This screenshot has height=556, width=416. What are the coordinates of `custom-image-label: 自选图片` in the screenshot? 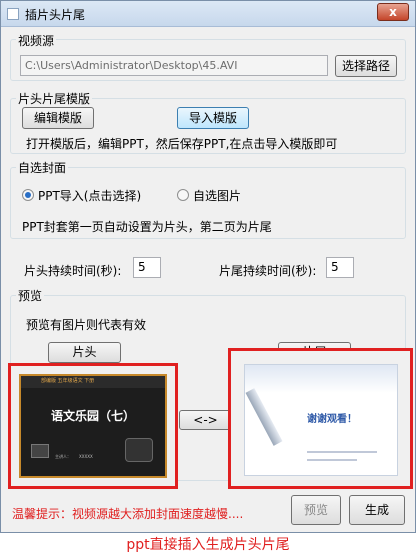 It's located at (217, 195).